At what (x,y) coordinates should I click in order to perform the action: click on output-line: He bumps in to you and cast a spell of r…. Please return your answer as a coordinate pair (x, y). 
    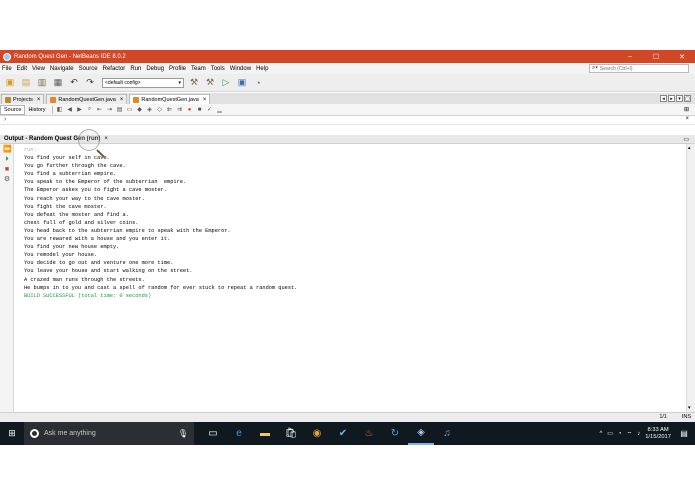
    Looking at the image, I should click on (161, 287).